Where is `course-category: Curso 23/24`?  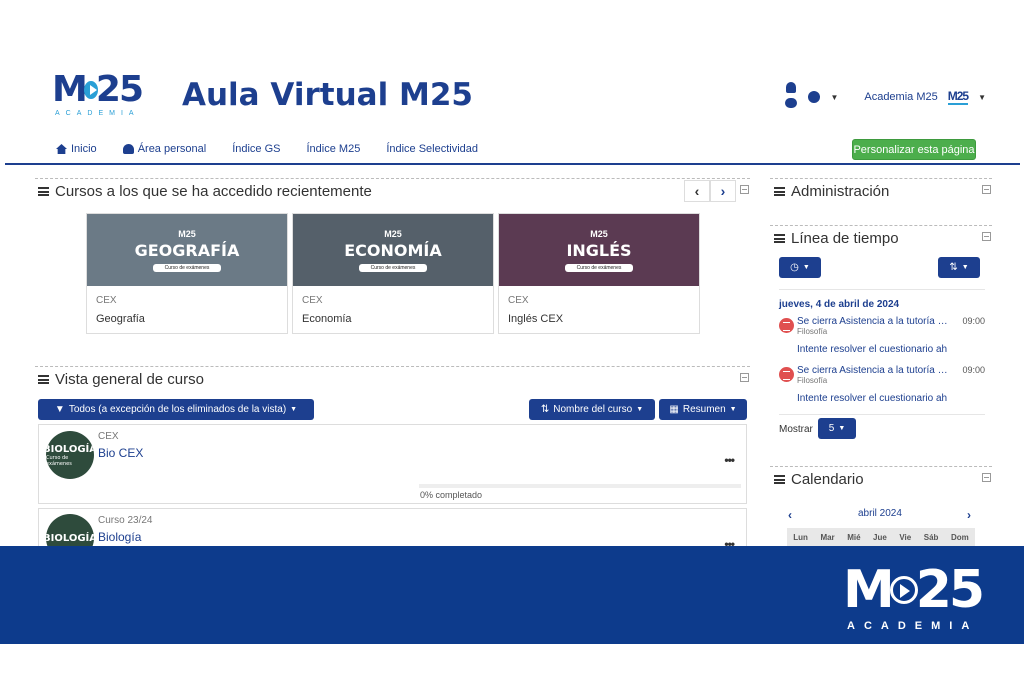
course-category: Curso 23/24 is located at coordinates (125, 520).